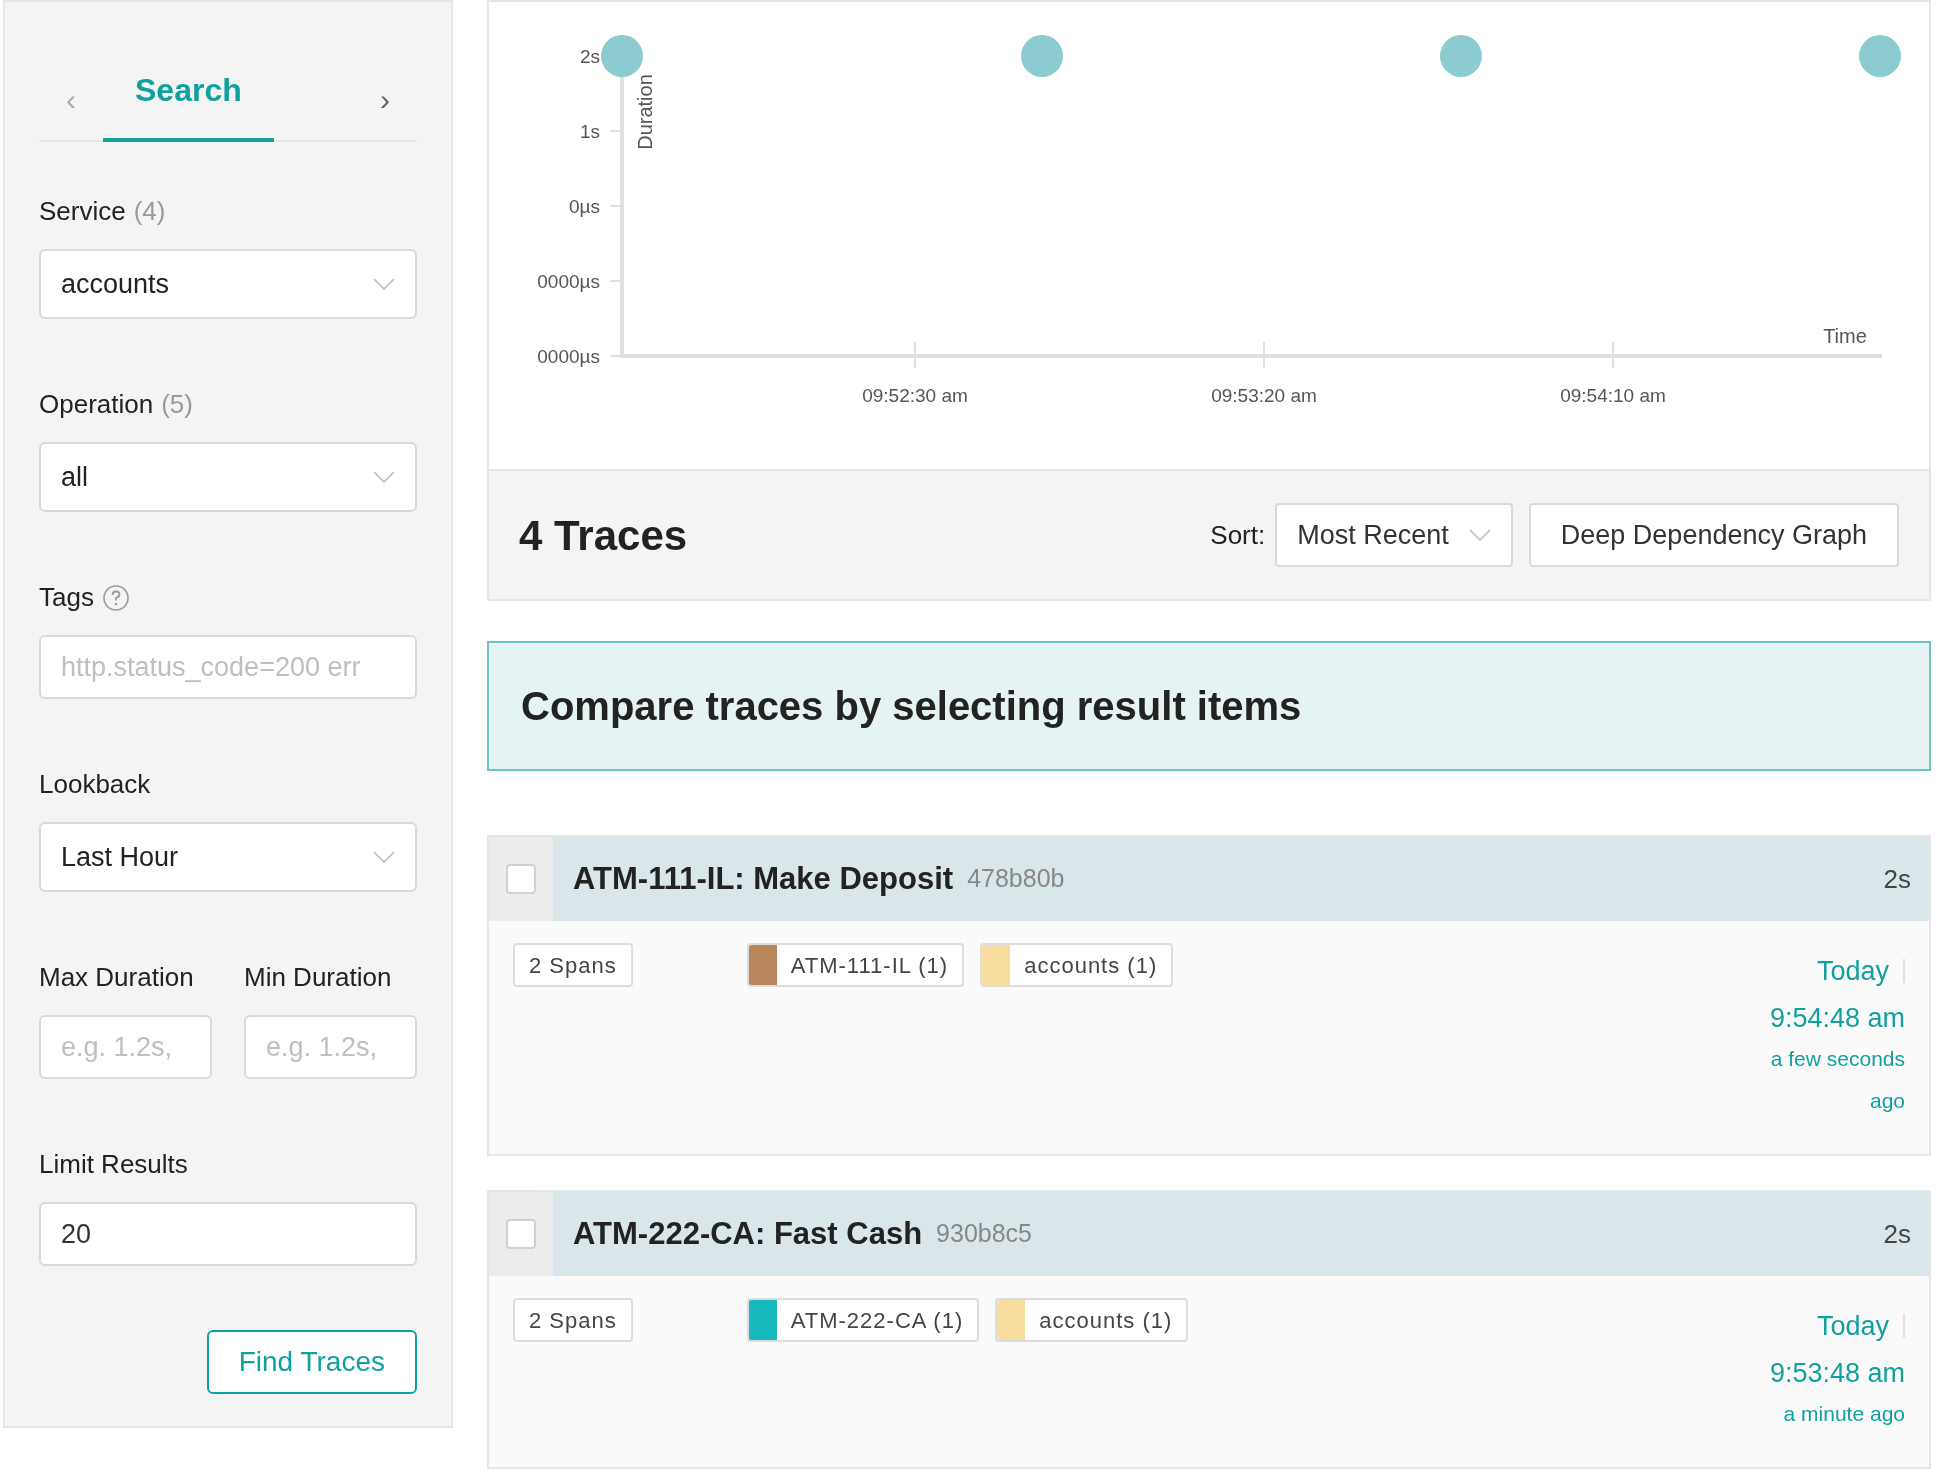  I want to click on field-count: (5), so click(177, 404).